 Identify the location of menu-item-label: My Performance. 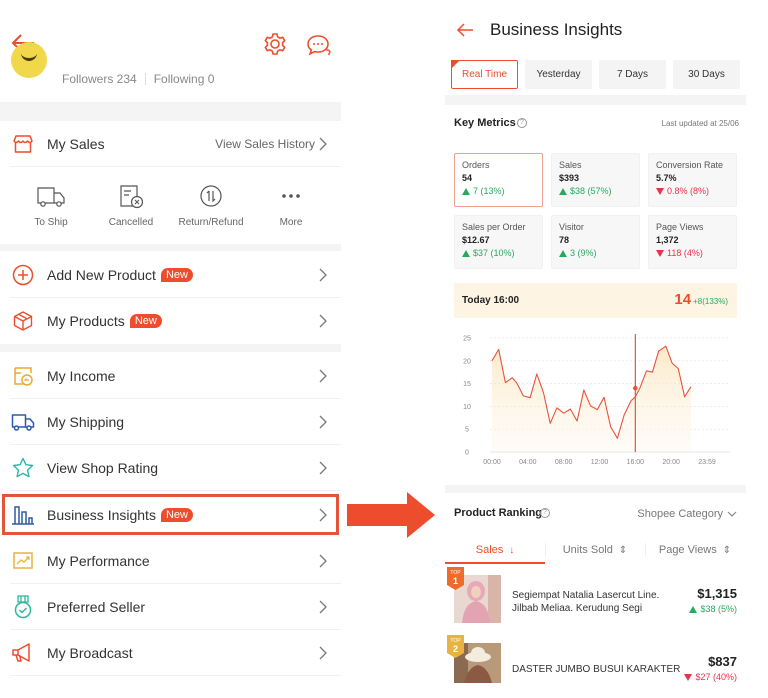
(98, 561).